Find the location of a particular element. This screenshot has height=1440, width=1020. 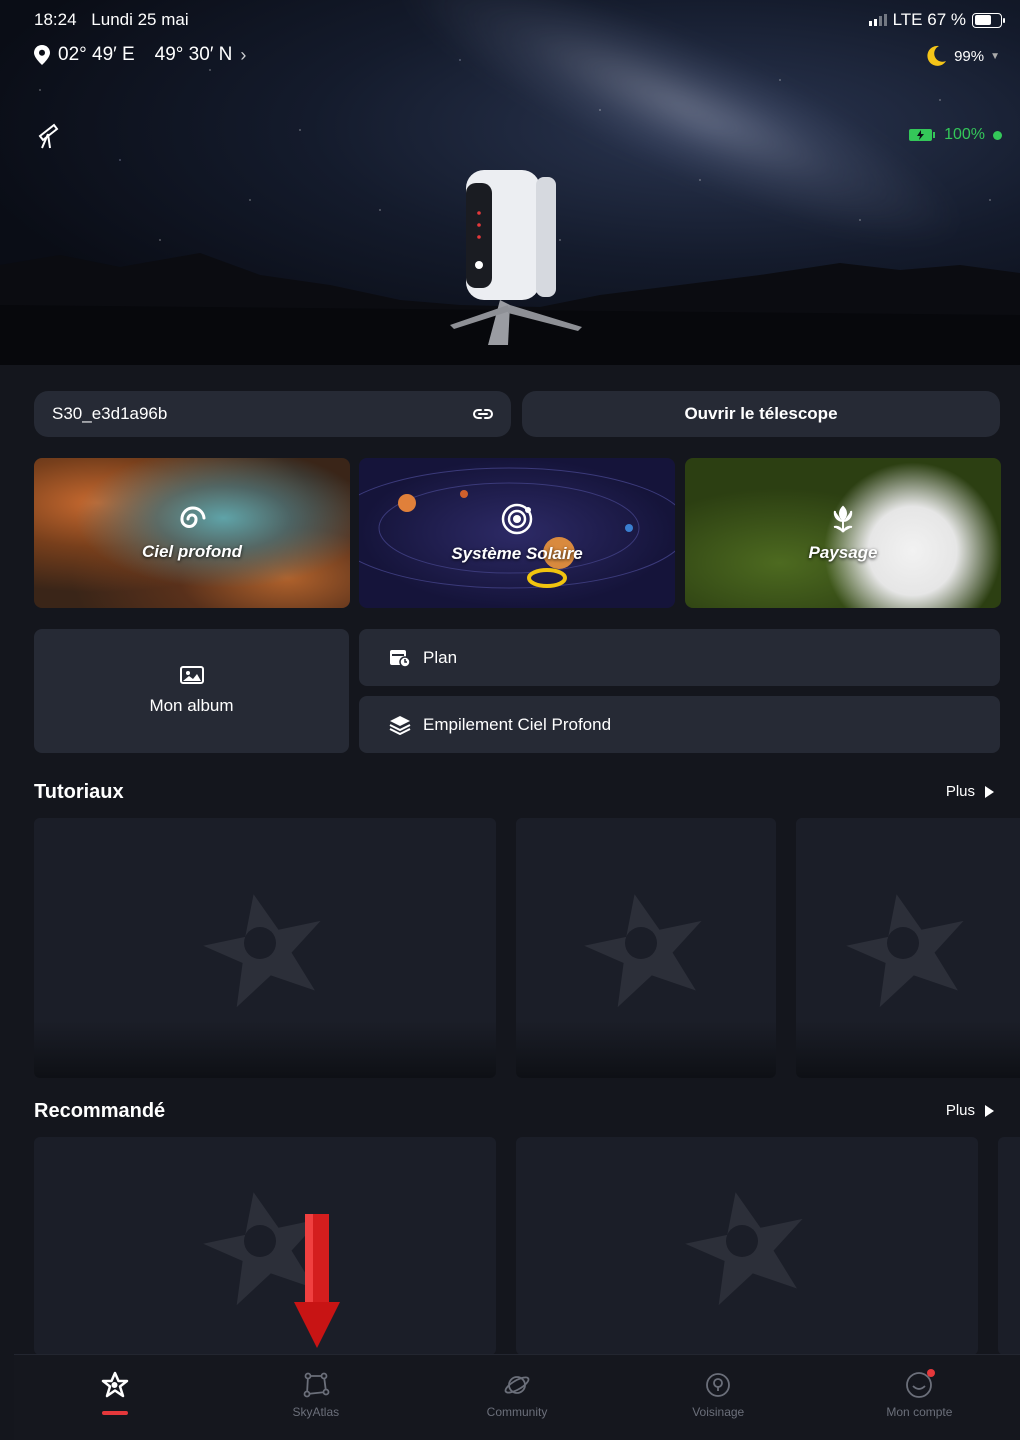

moon-icon is located at coordinates (937, 55).